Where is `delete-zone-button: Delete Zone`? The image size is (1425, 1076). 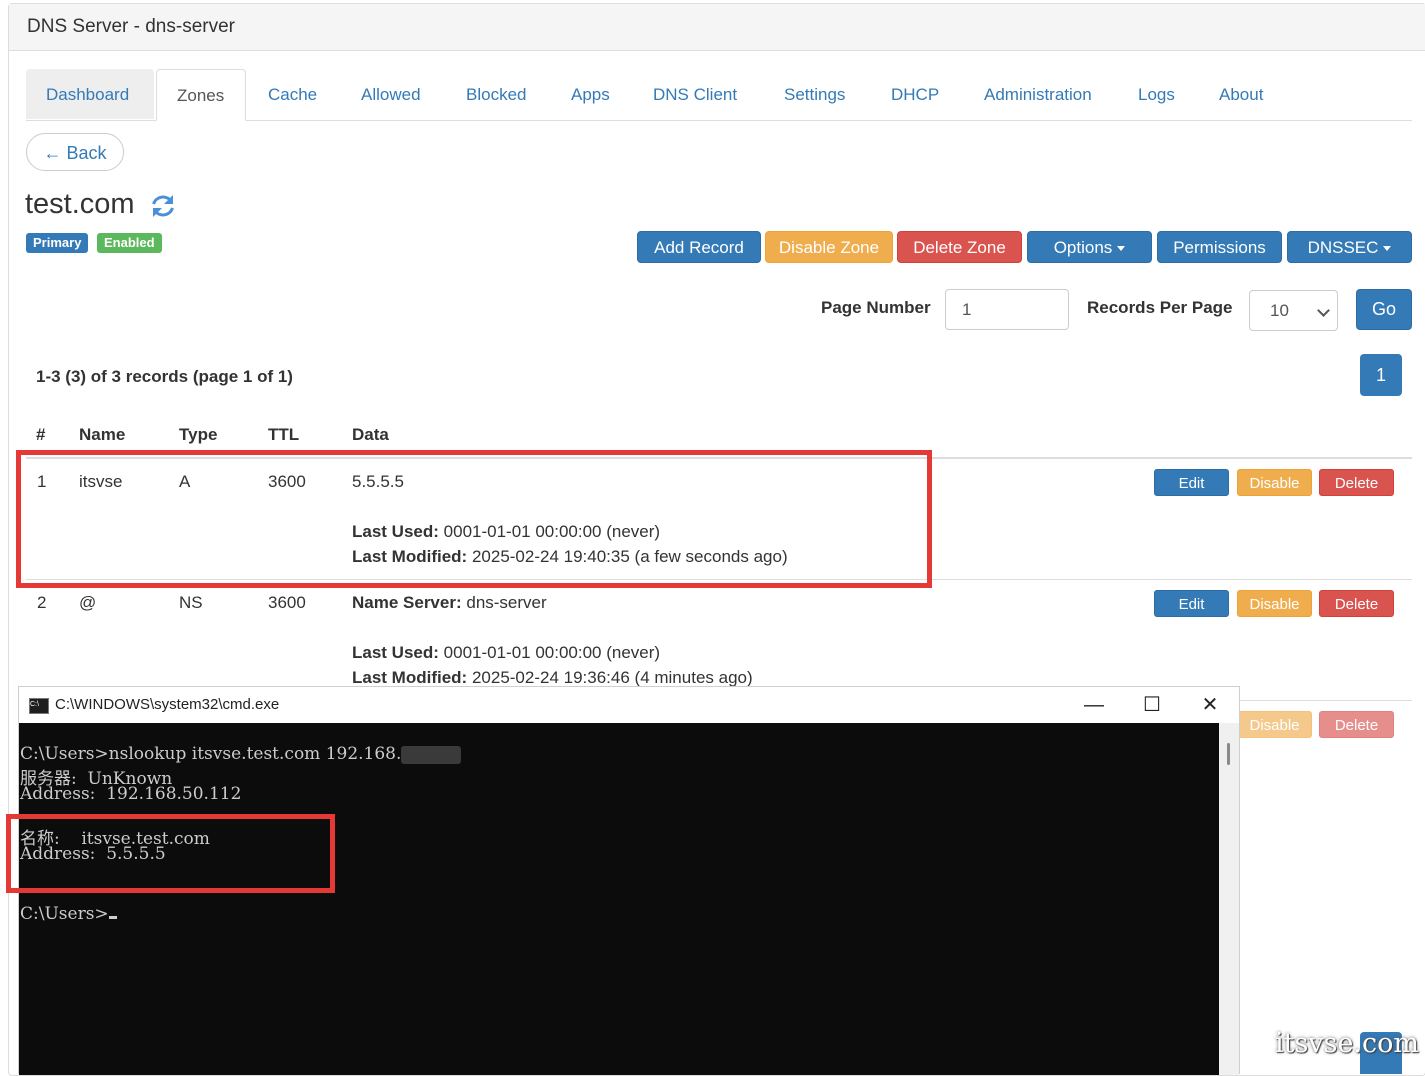 delete-zone-button: Delete Zone is located at coordinates (959, 247).